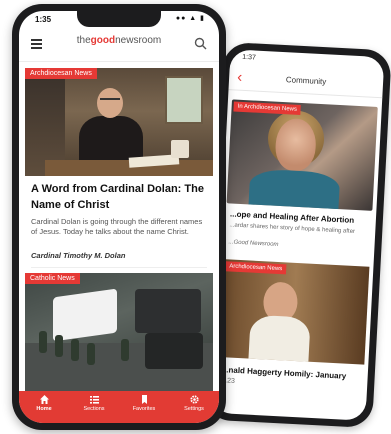 This screenshot has width=391, height=434. I want to click on tab-settings: Settings, so click(194, 403).